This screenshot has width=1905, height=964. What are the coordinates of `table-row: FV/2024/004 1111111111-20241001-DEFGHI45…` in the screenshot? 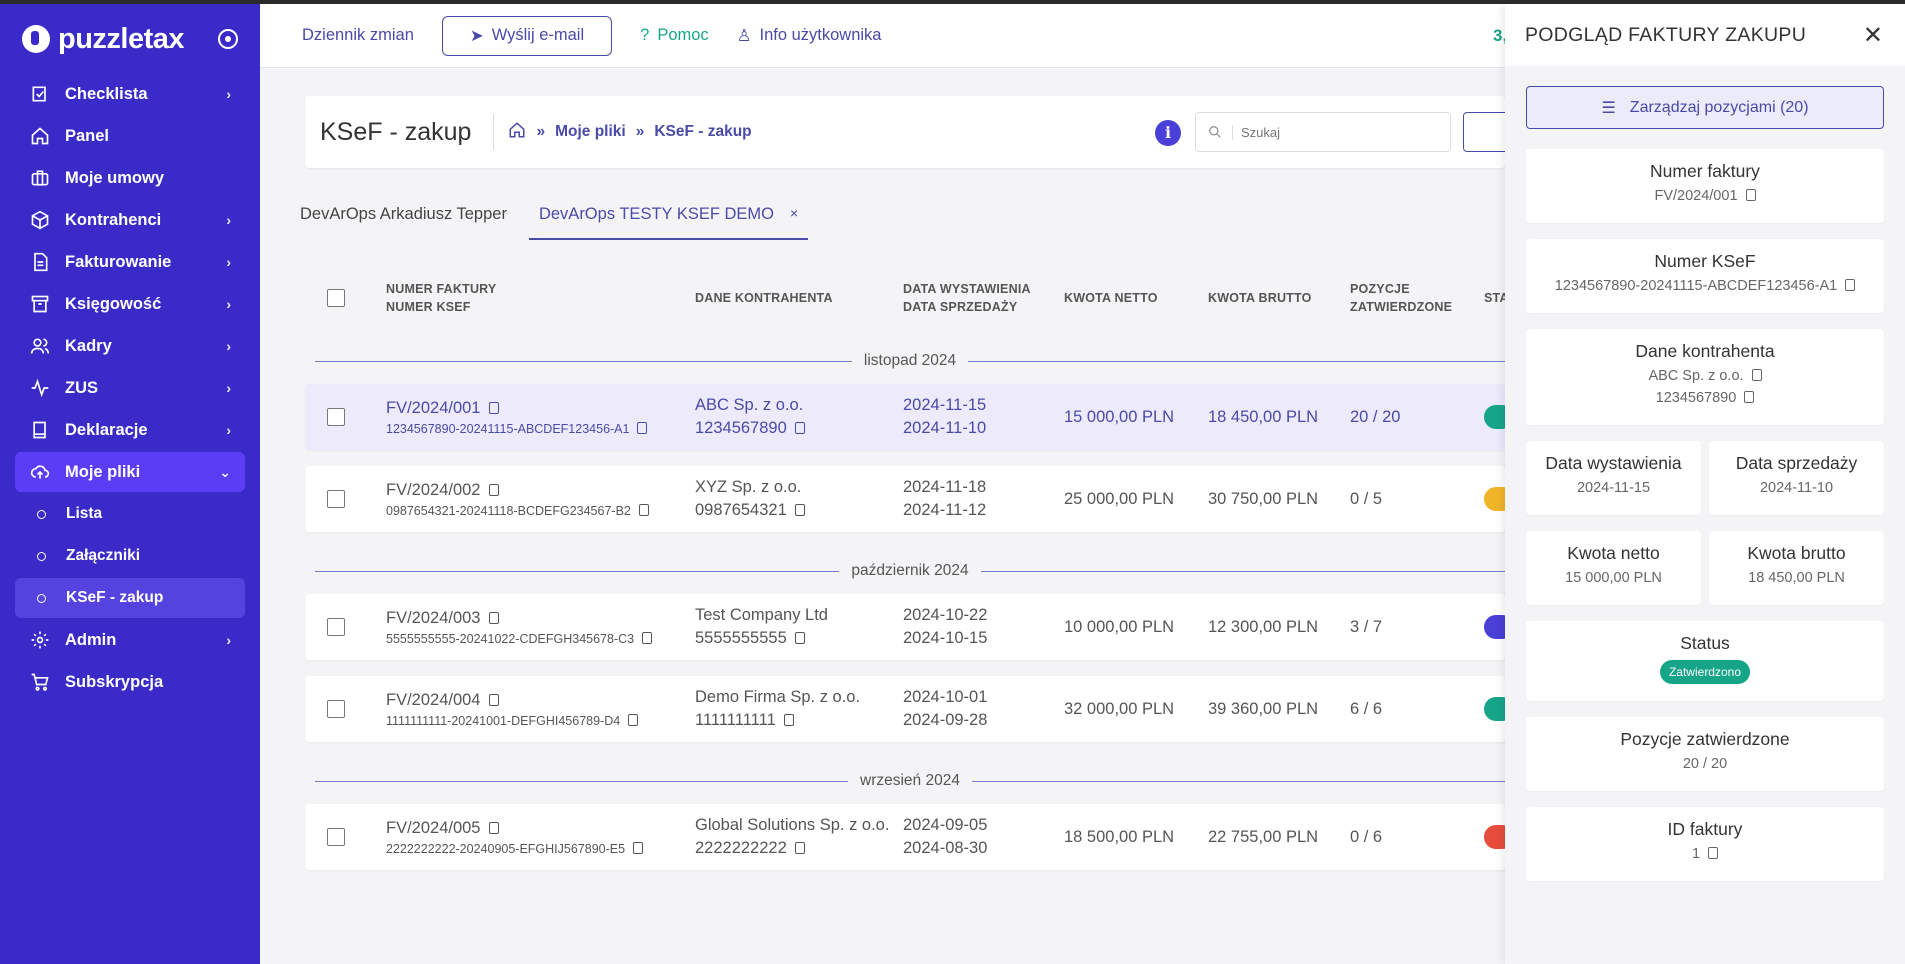 It's located at (905, 709).